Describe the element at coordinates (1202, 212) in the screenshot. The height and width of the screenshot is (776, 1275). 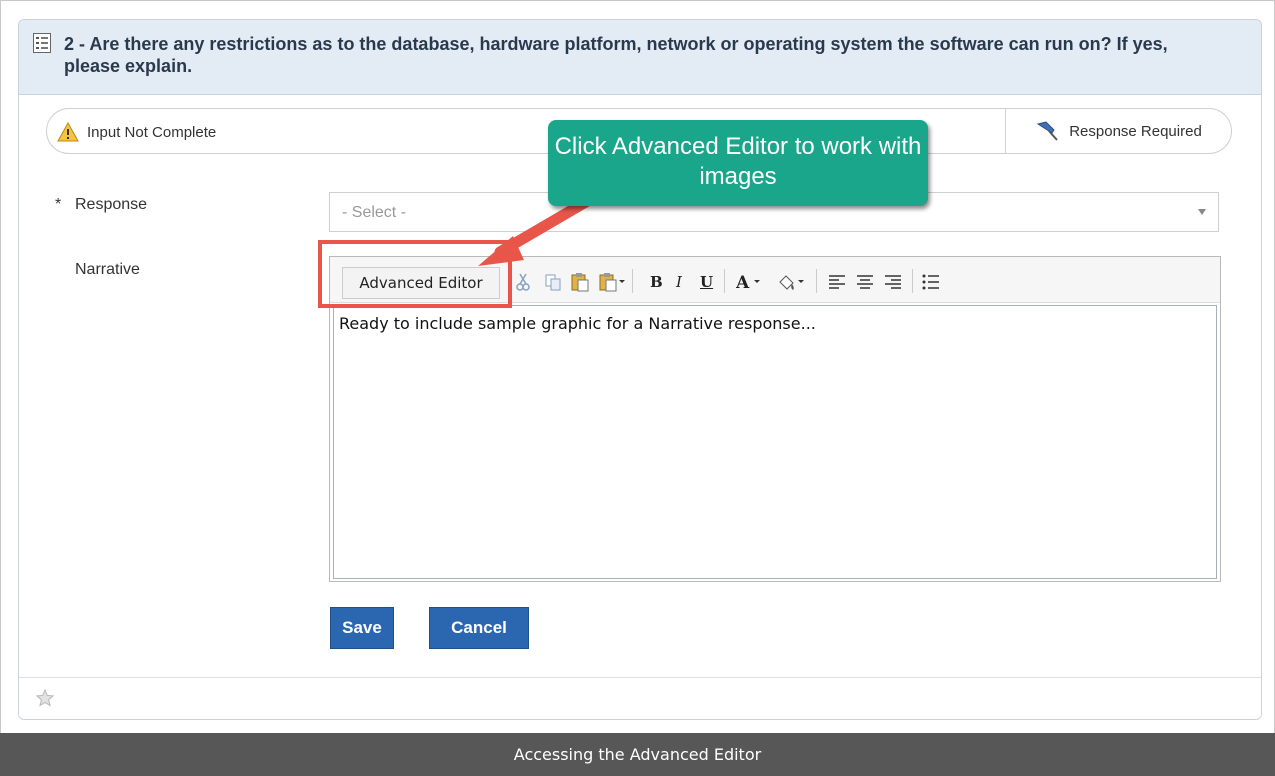
I see `chevron-down-icon` at that location.